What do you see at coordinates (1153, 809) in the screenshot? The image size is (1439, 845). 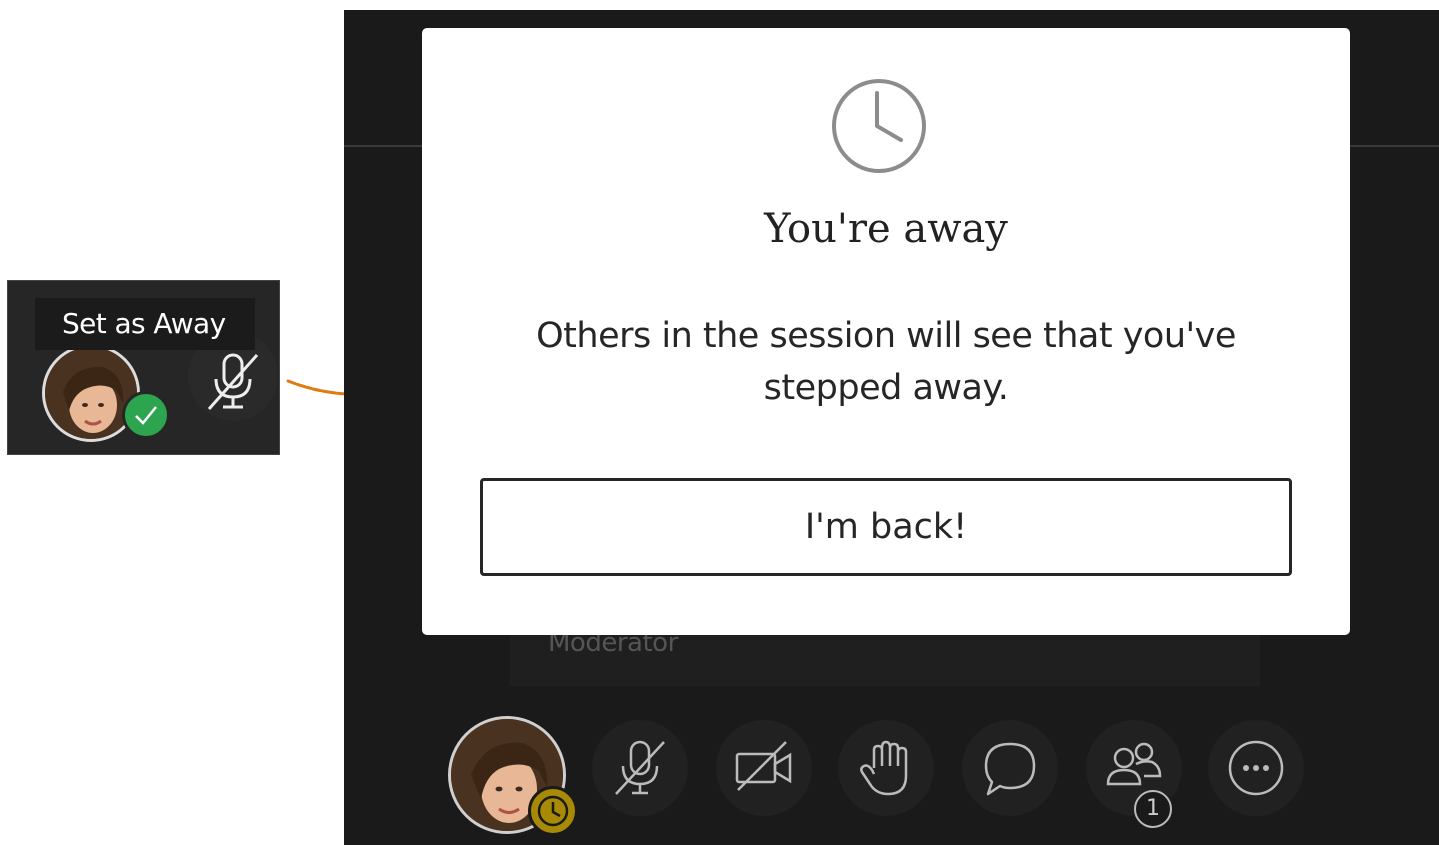 I see `participants-count-badge: 1` at bounding box center [1153, 809].